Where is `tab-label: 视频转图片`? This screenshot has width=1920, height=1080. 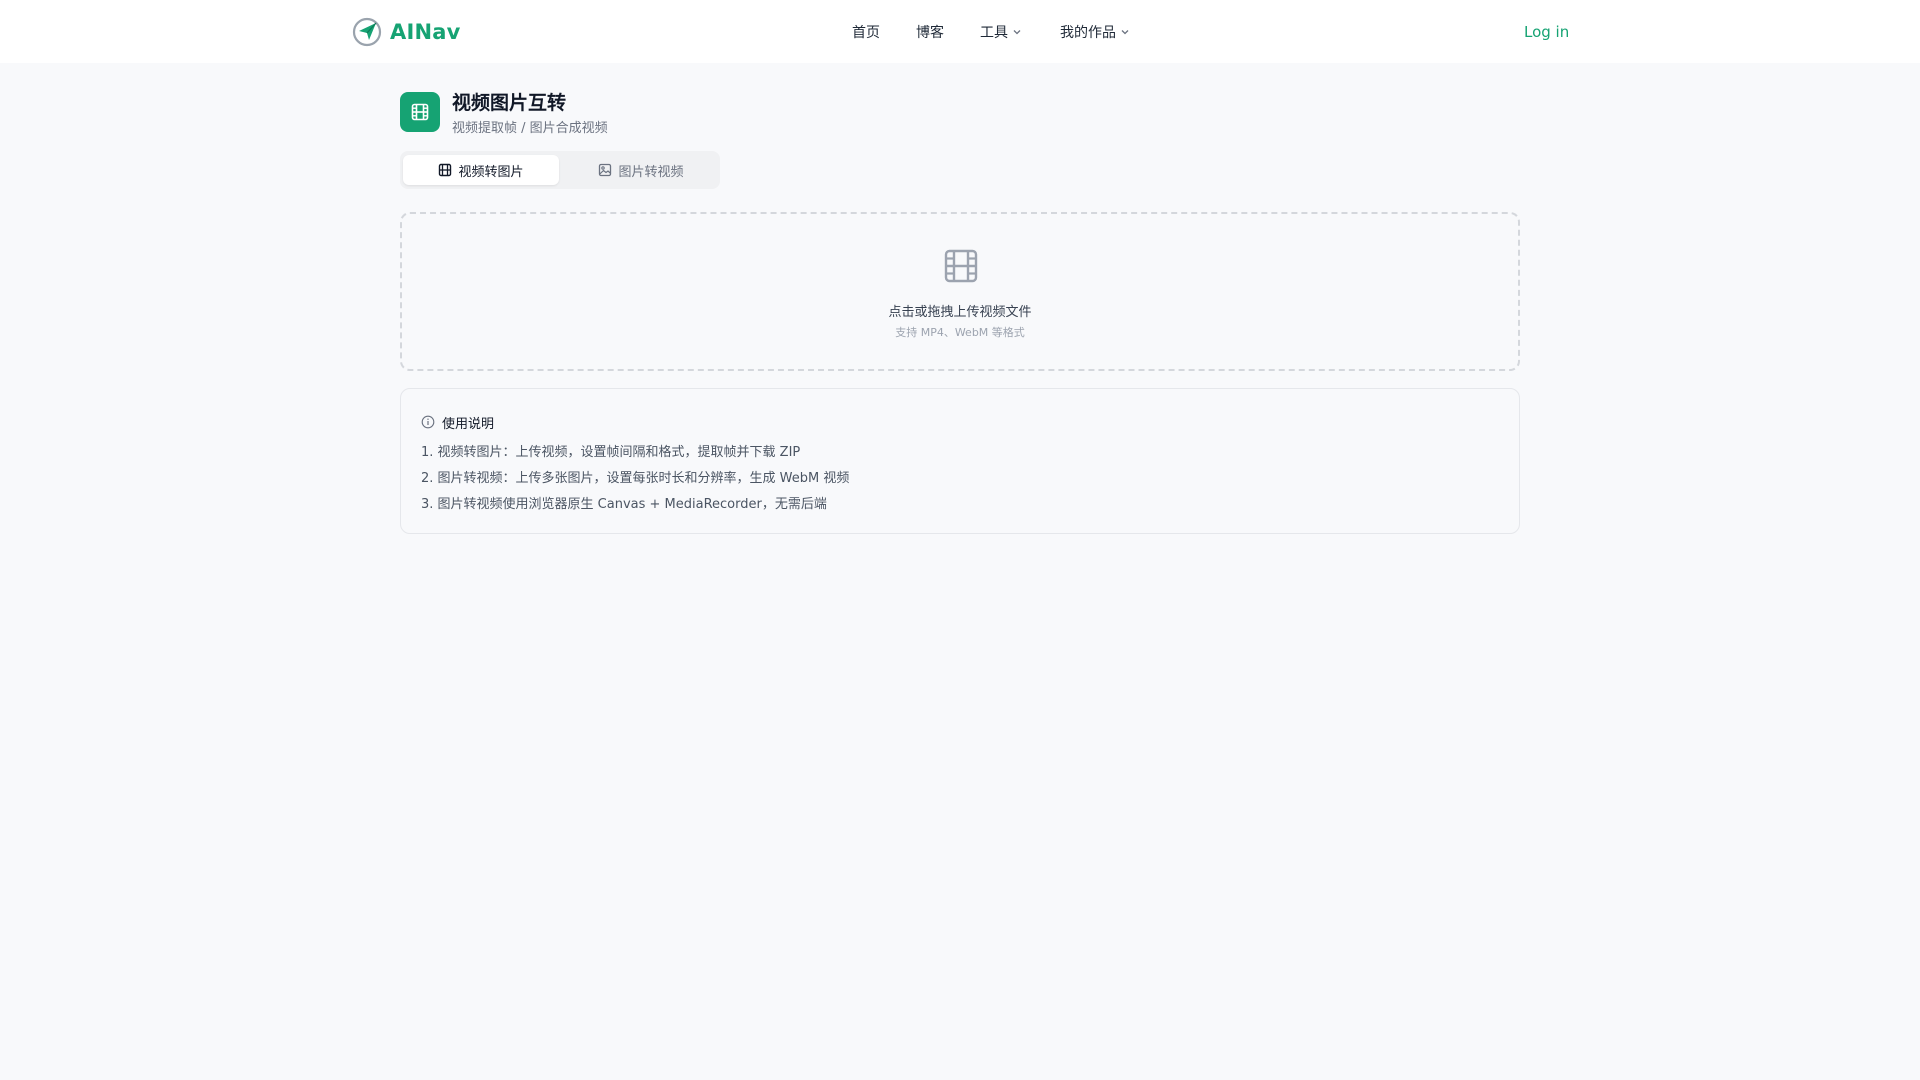 tab-label: 视频转图片 is located at coordinates (491, 172).